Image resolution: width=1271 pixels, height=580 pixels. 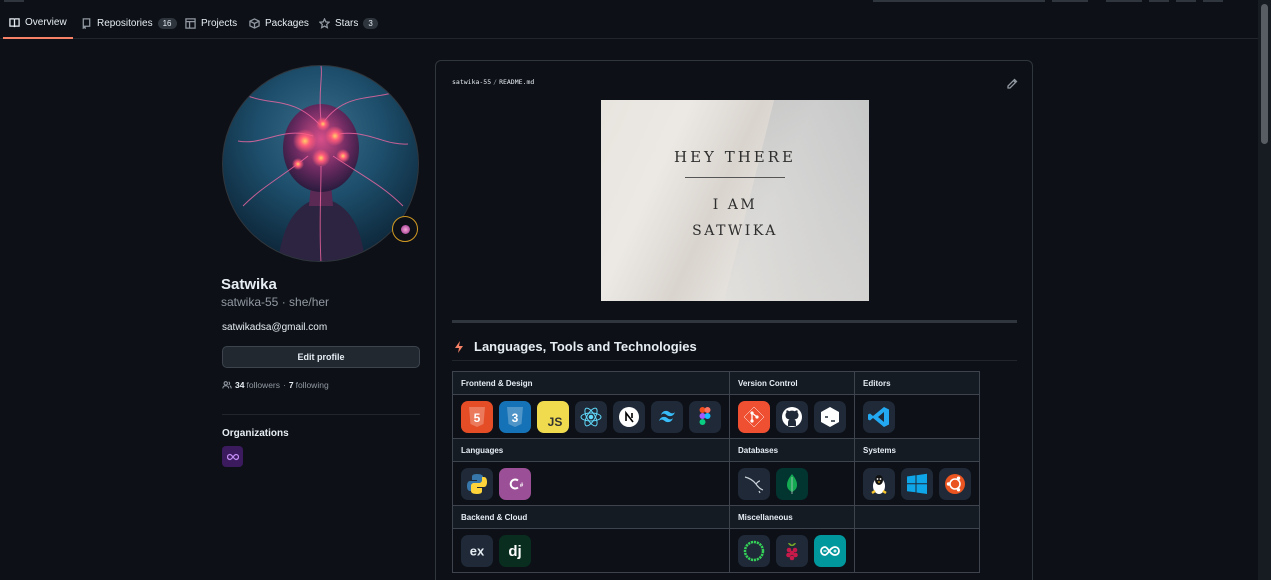 I want to click on banner-line-2: SATWIKA, so click(x=735, y=231).